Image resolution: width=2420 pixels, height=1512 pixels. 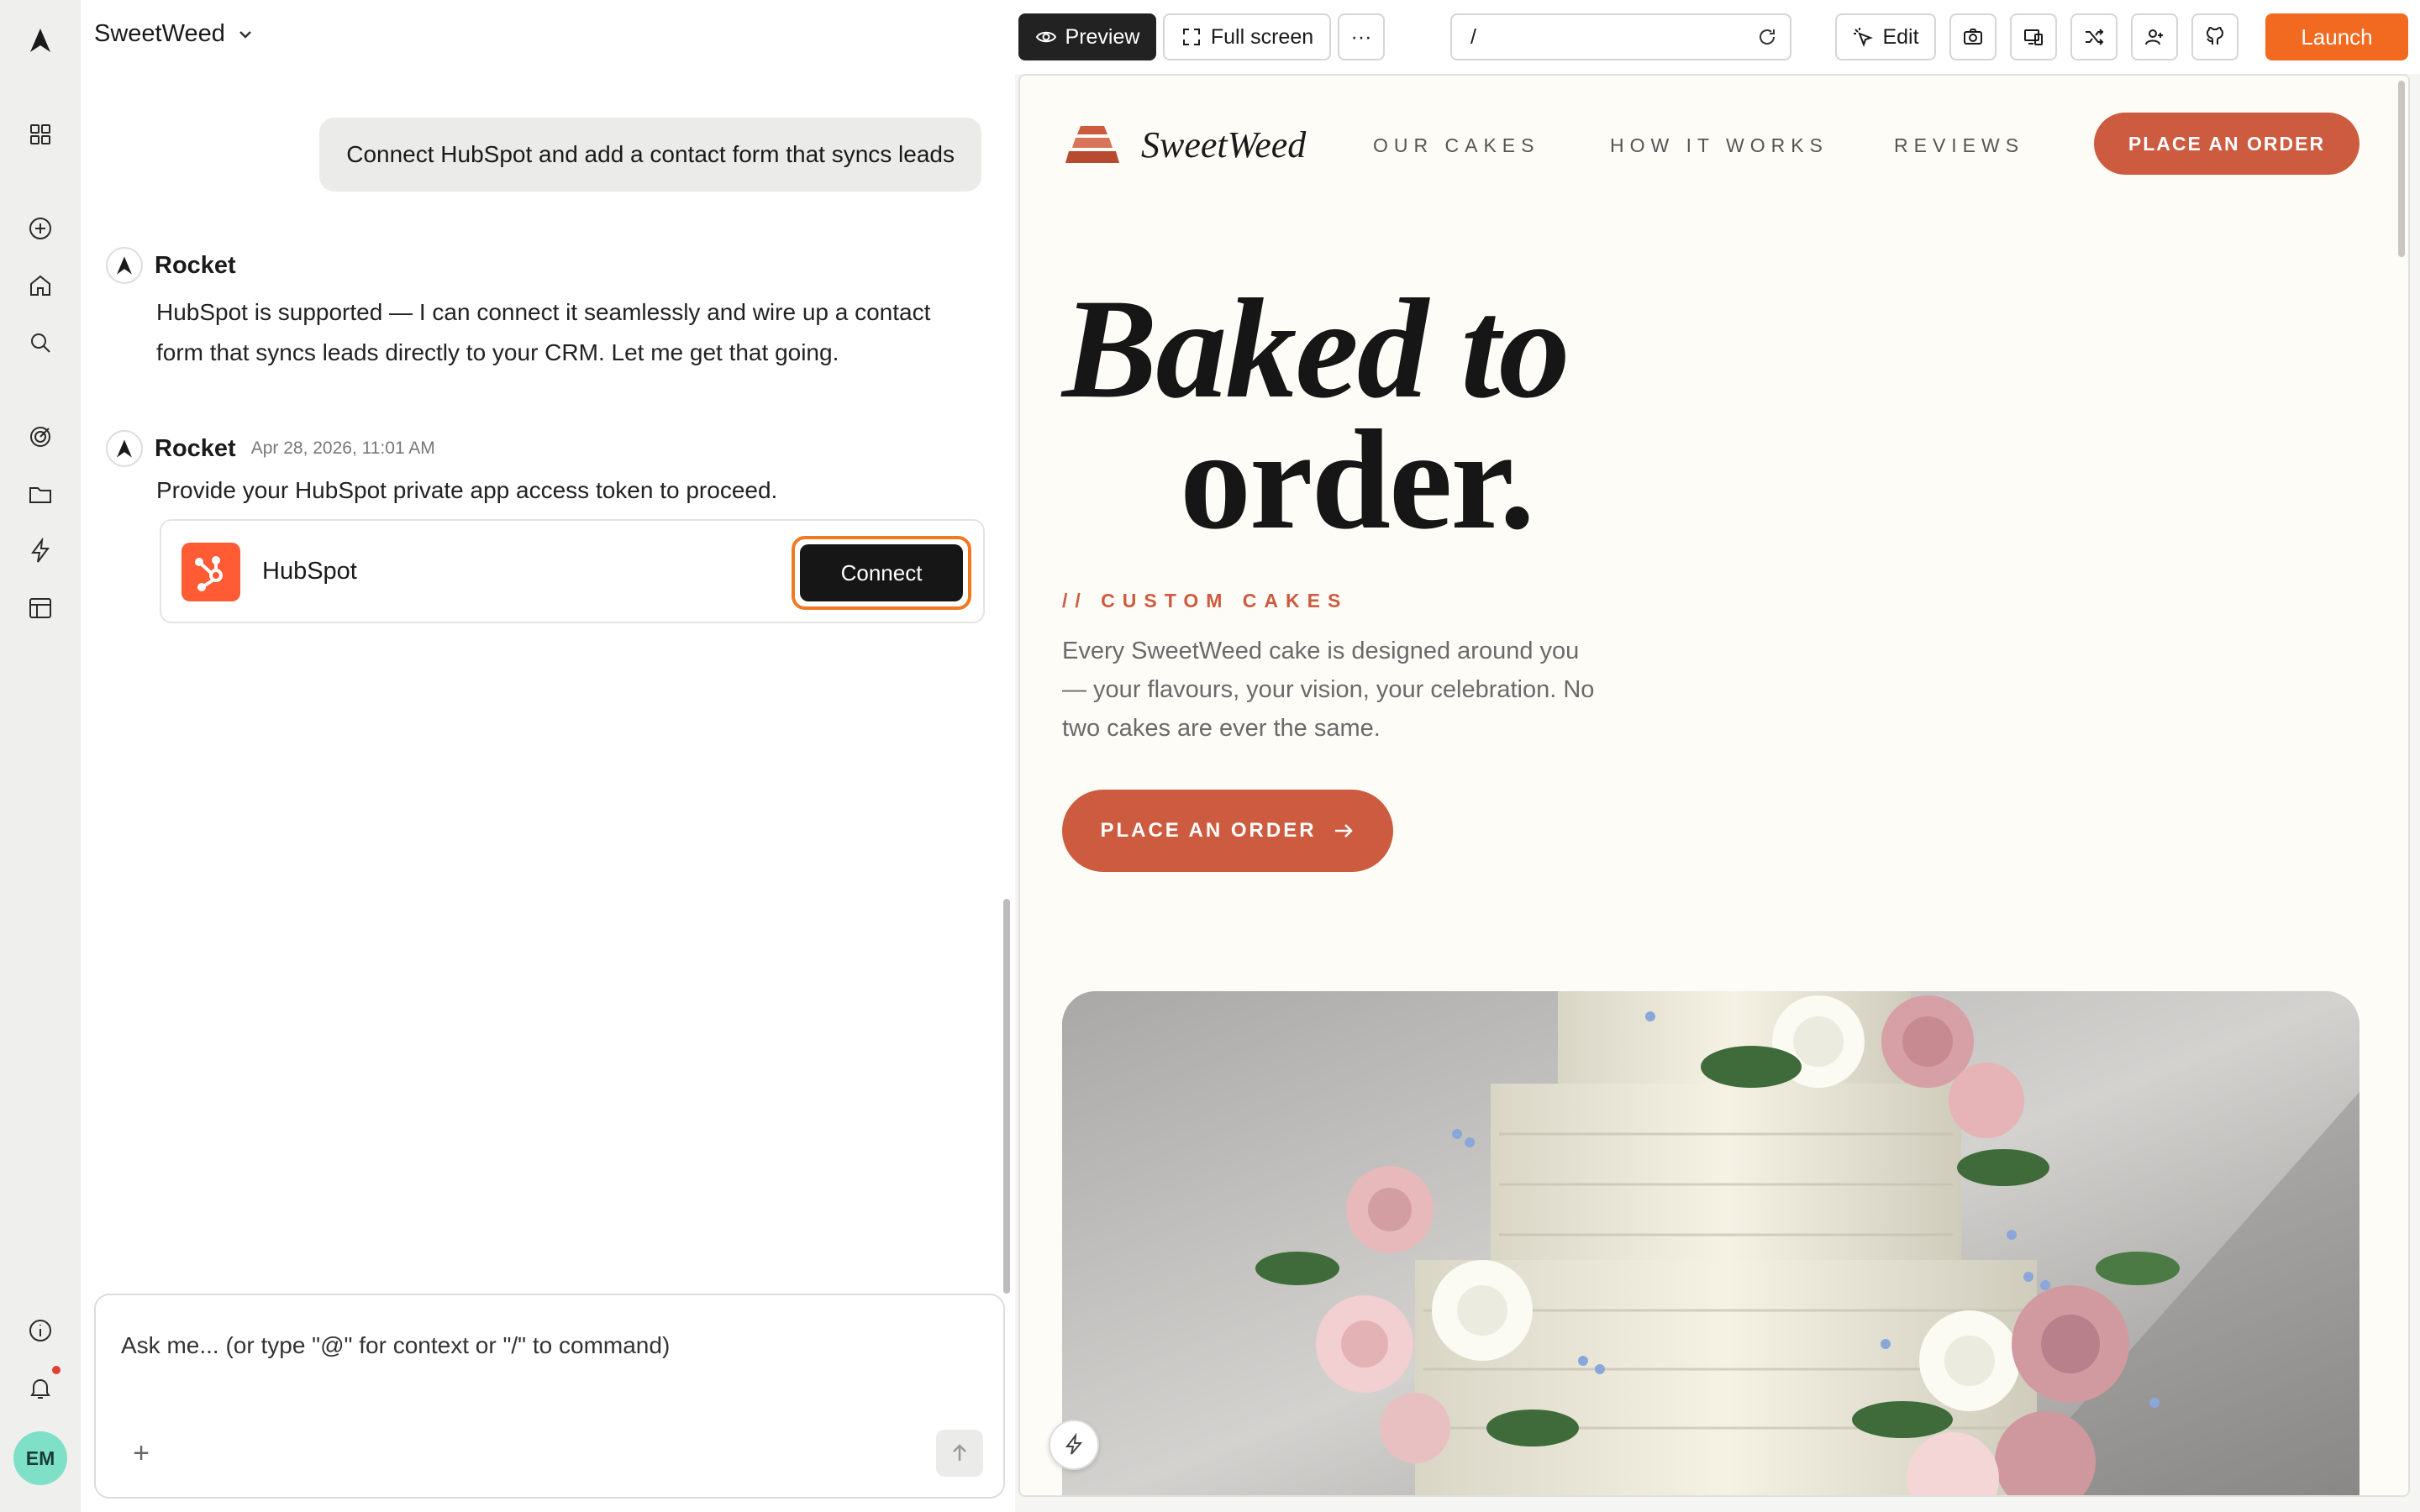 What do you see at coordinates (549, 1396) in the screenshot?
I see `message-composer: +` at bounding box center [549, 1396].